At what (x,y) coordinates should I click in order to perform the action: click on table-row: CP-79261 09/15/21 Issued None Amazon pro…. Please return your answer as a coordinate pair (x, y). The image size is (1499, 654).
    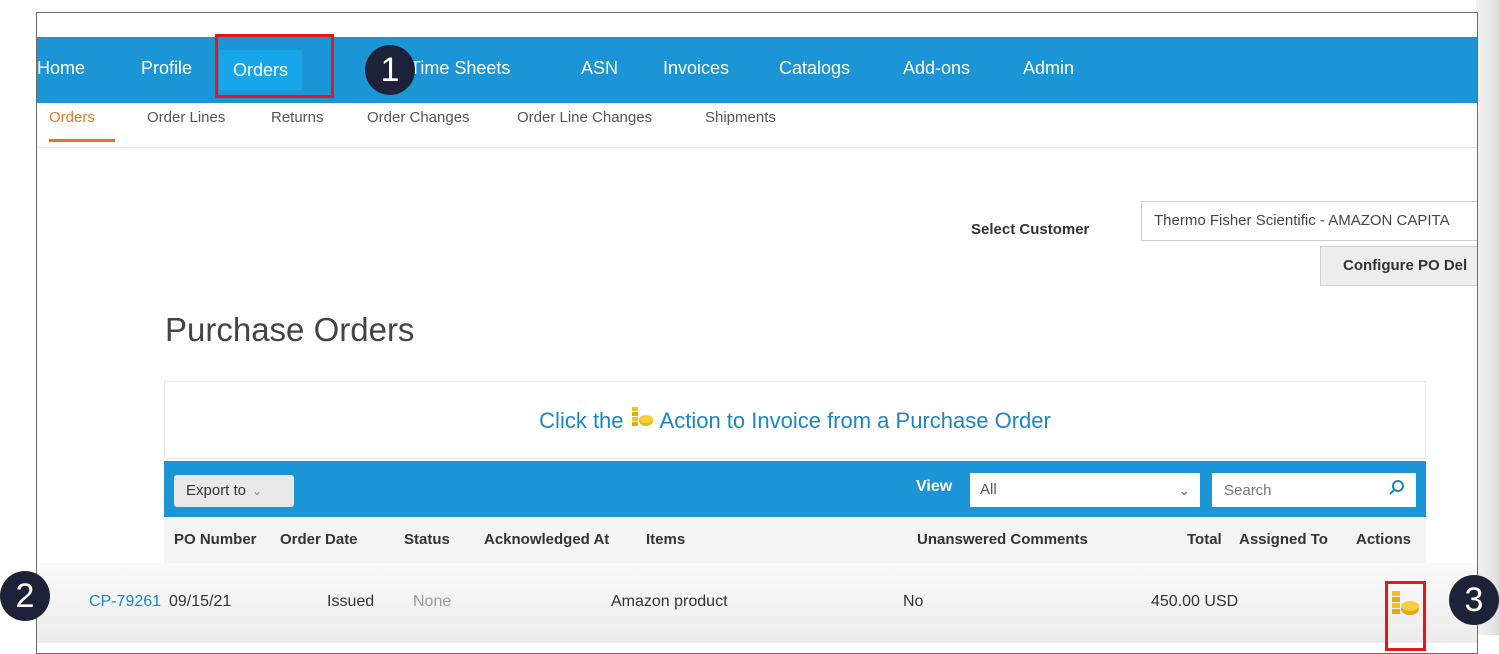
    Looking at the image, I should click on (757, 603).